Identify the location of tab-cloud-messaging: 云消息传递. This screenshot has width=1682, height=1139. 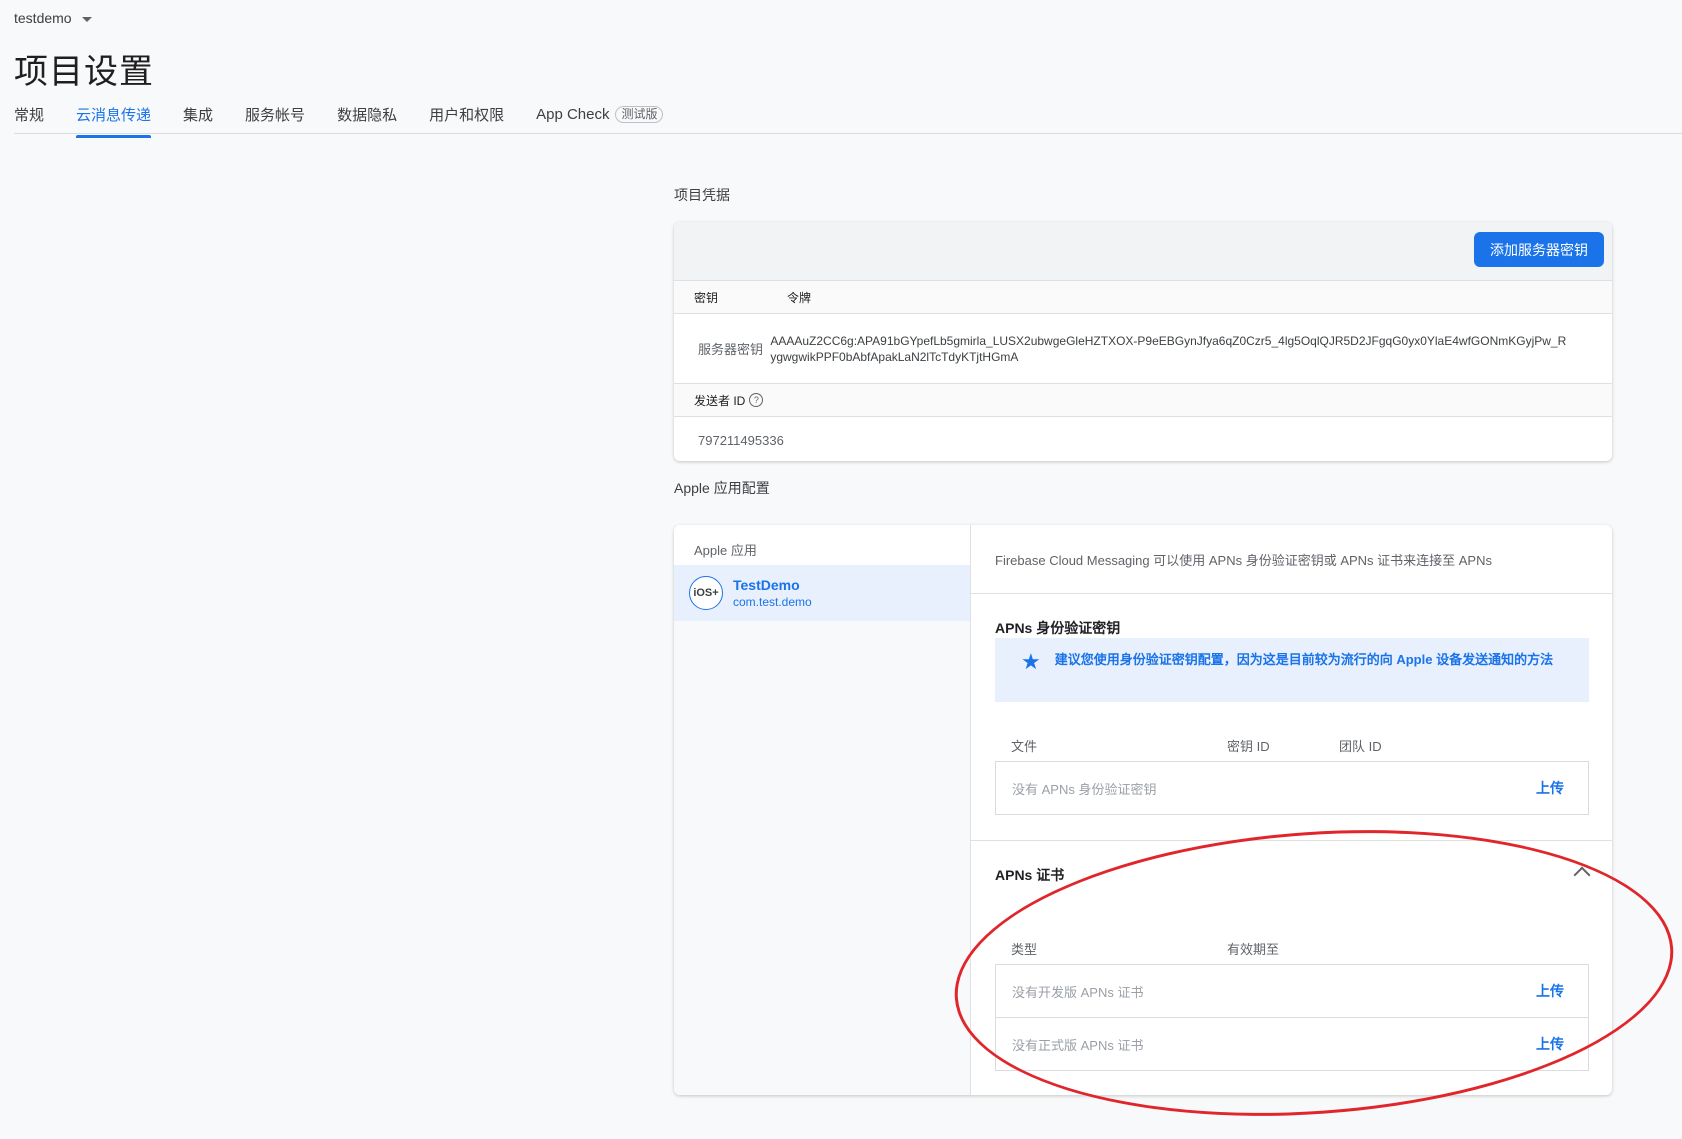
(114, 121).